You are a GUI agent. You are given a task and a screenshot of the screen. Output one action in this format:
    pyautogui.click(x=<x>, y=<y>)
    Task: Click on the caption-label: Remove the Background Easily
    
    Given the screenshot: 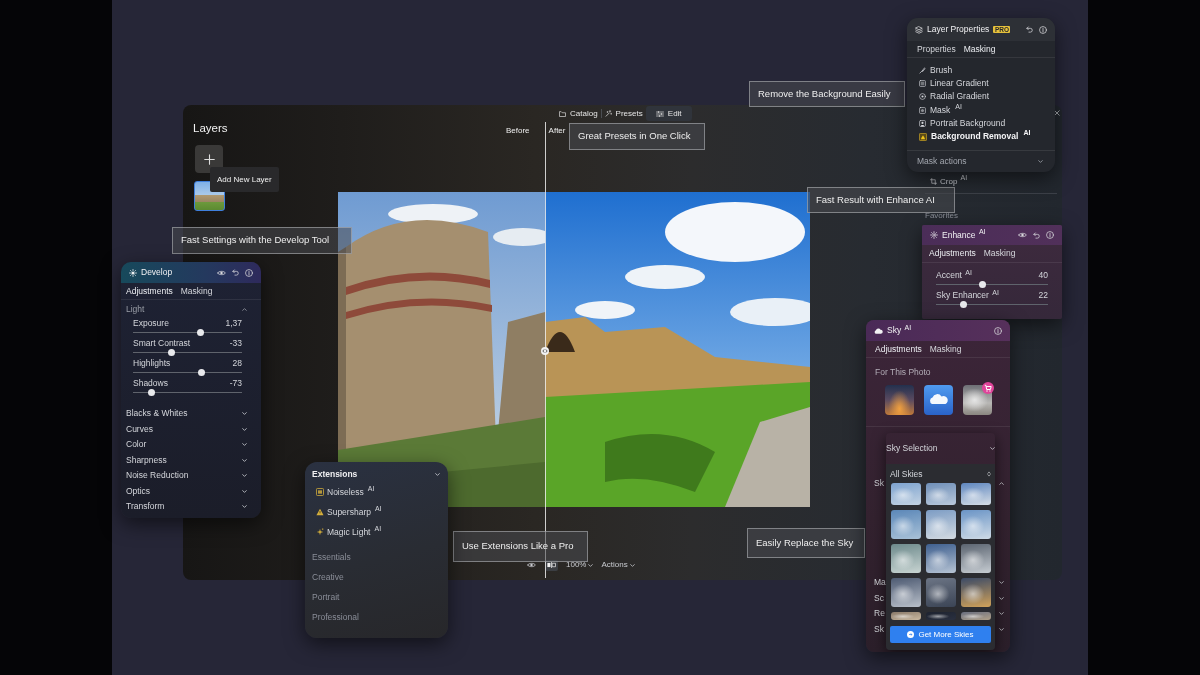 What is the action you would take?
    pyautogui.click(x=827, y=94)
    